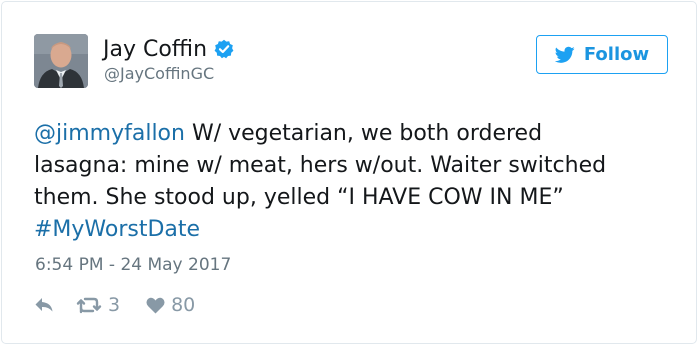 This screenshot has height=347, width=700. I want to click on reply-icon, so click(44, 305).